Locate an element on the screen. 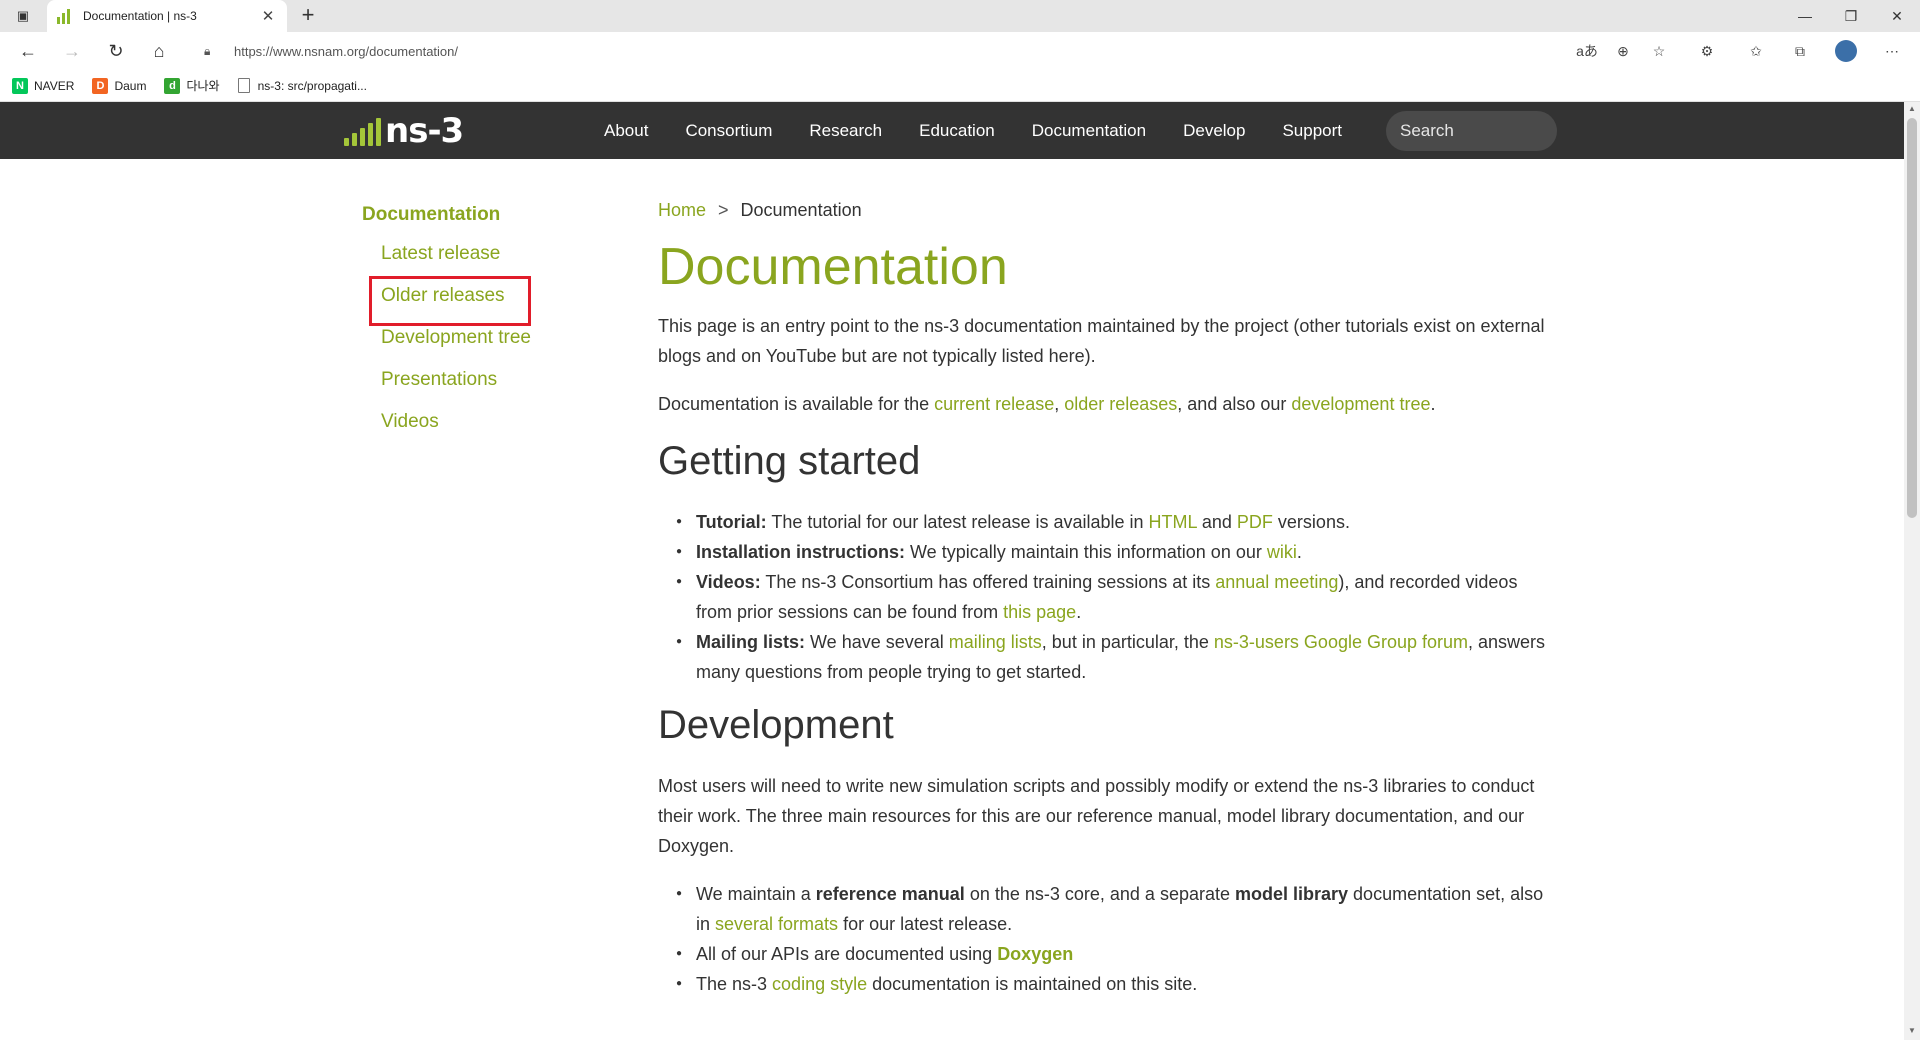  refresh-icon: ↻ is located at coordinates (116, 51).